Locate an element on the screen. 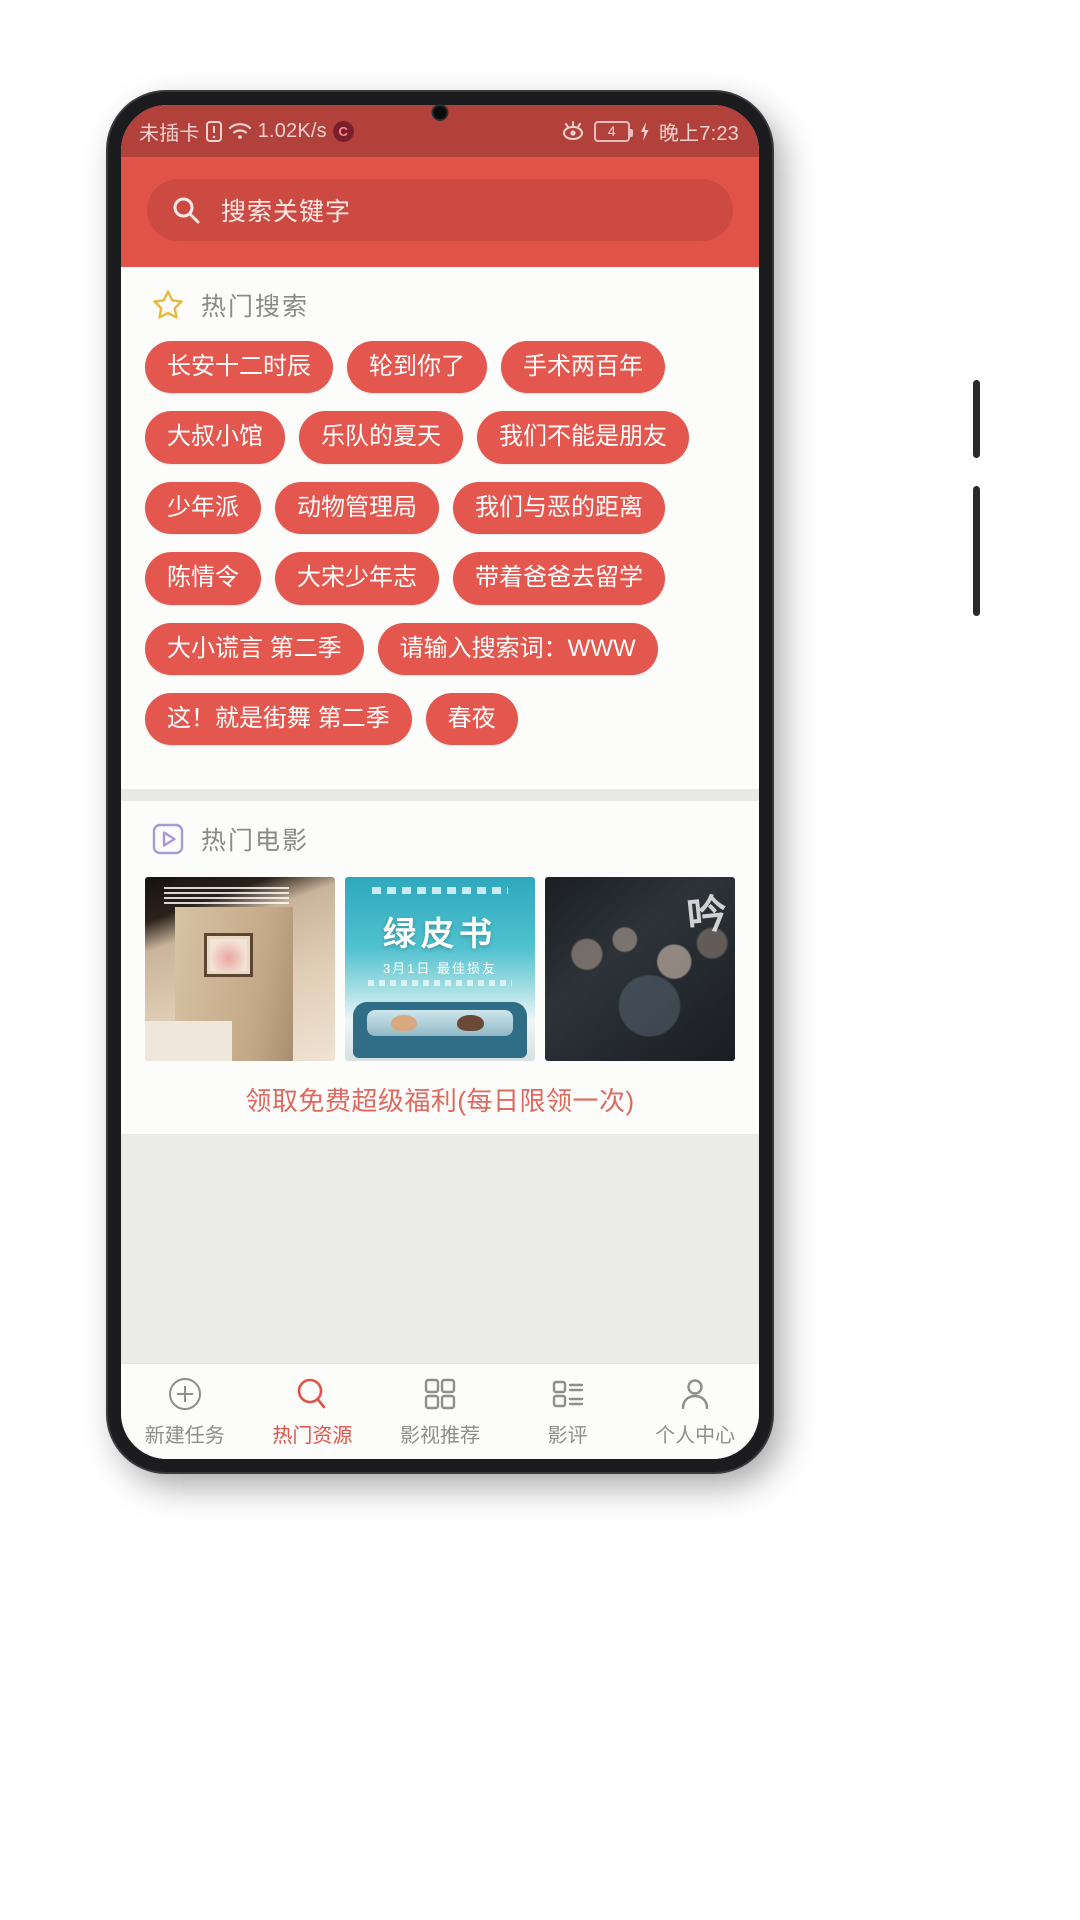  poster-small-credits is located at coordinates (440, 983).